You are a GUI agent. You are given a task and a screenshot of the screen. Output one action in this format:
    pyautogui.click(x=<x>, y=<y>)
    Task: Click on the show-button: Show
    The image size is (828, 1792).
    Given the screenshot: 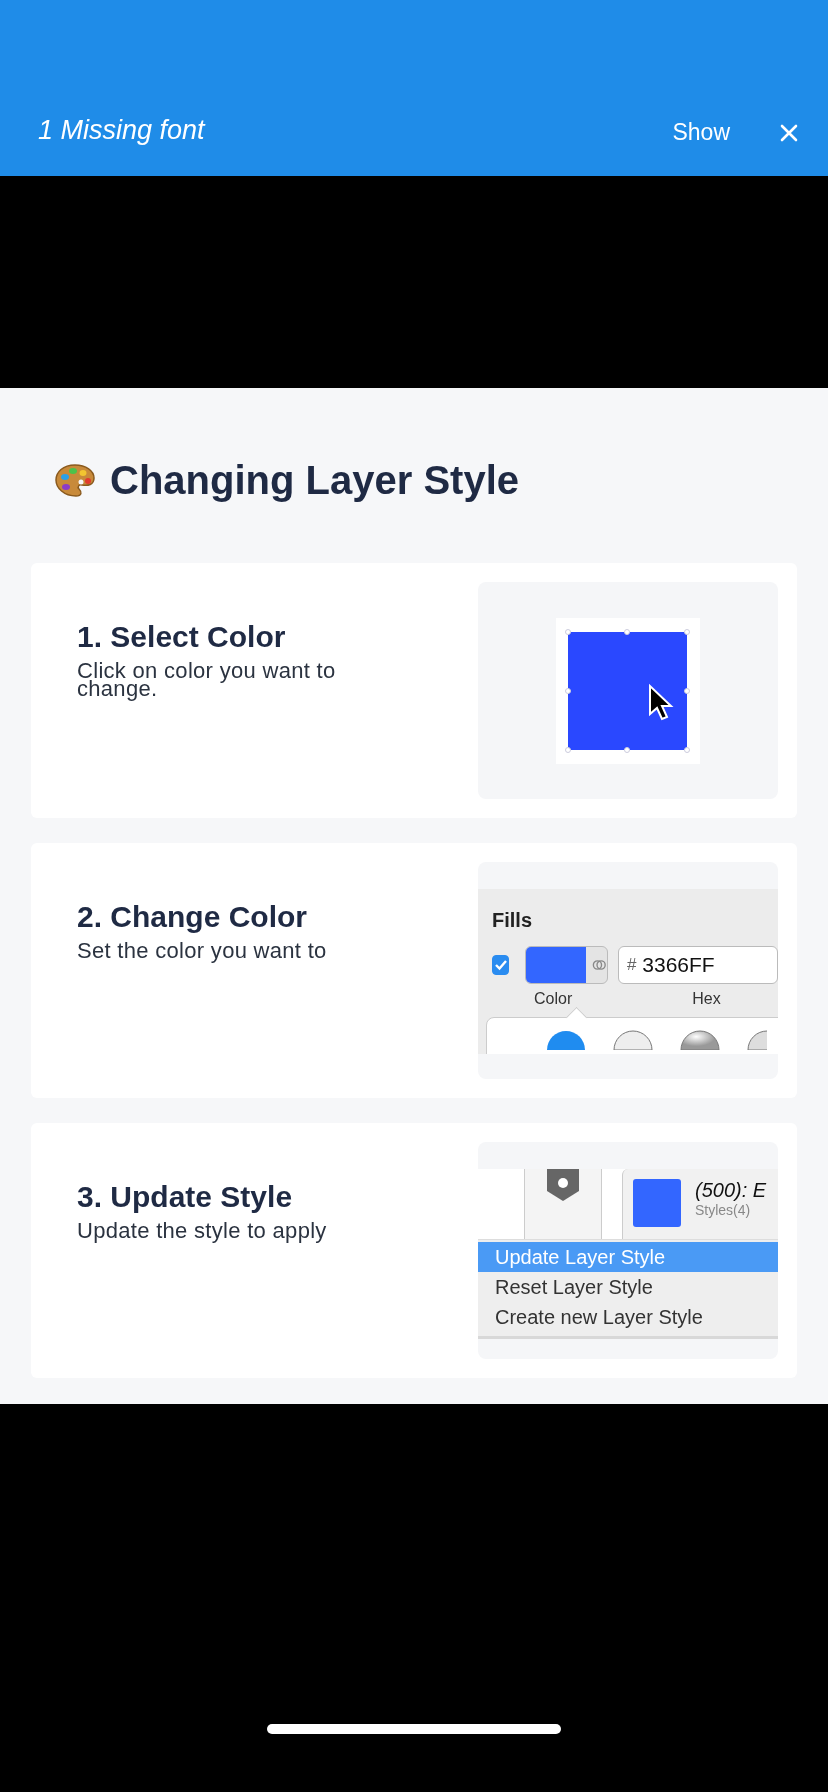 What is the action you would take?
    pyautogui.click(x=701, y=132)
    